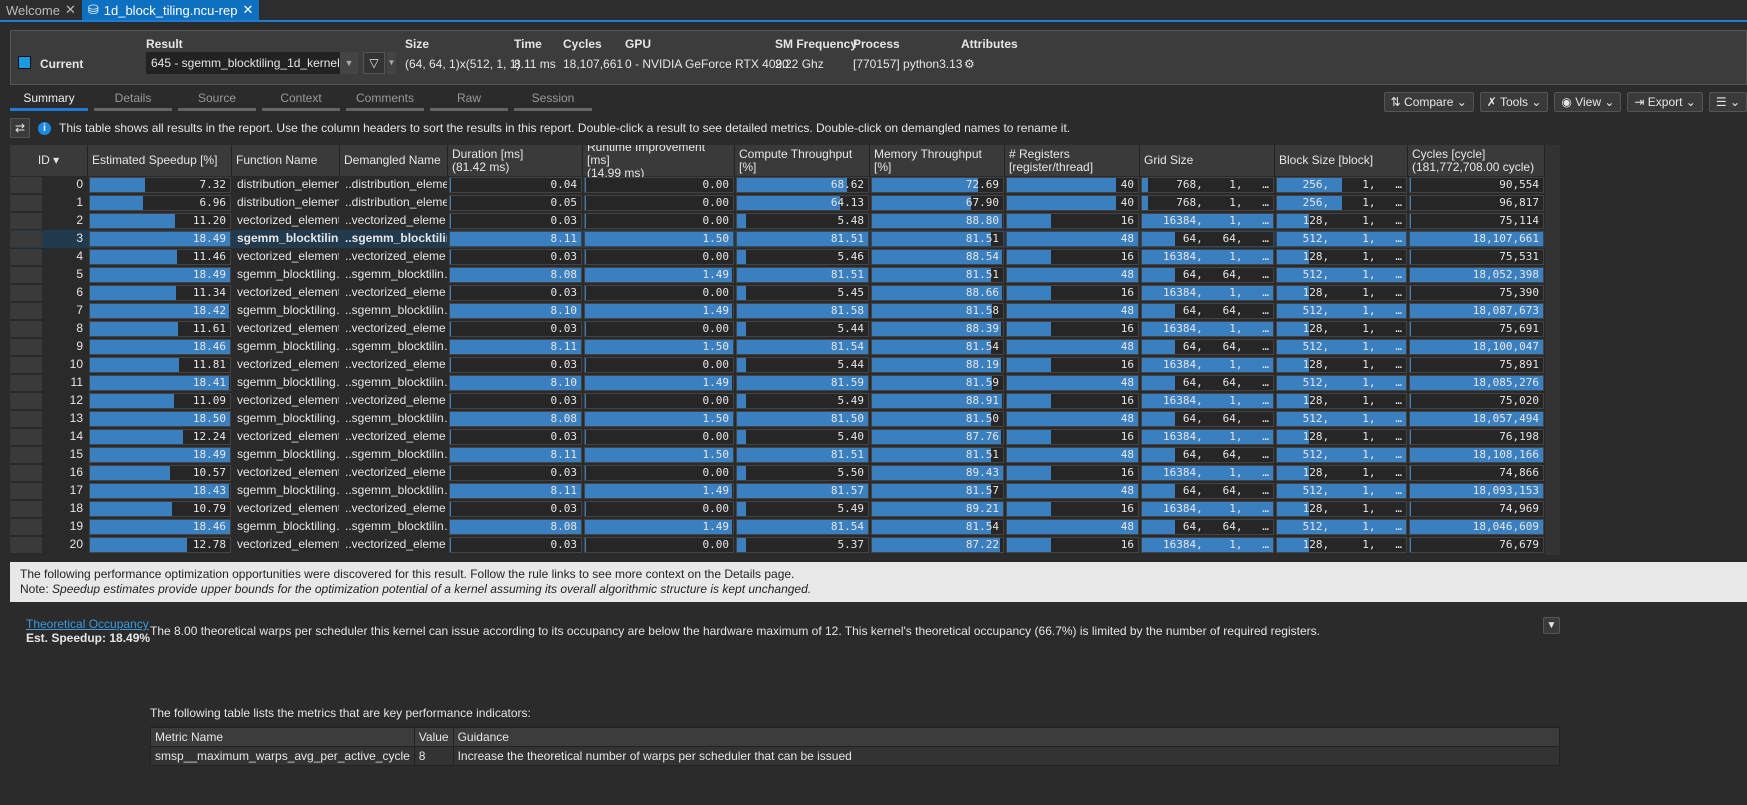 The height and width of the screenshot is (805, 1747). Describe the element at coordinates (301, 101) in the screenshot. I see `tab-context: Context` at that location.